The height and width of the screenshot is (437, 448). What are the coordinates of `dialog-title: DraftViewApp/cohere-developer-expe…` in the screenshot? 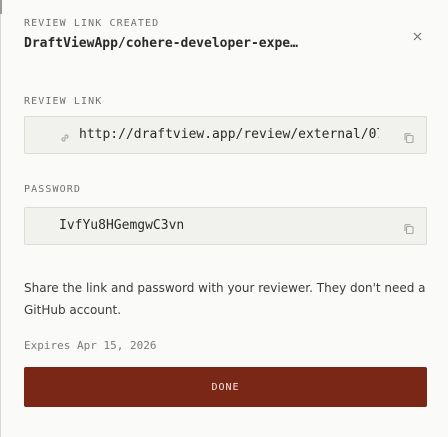 It's located at (161, 43).